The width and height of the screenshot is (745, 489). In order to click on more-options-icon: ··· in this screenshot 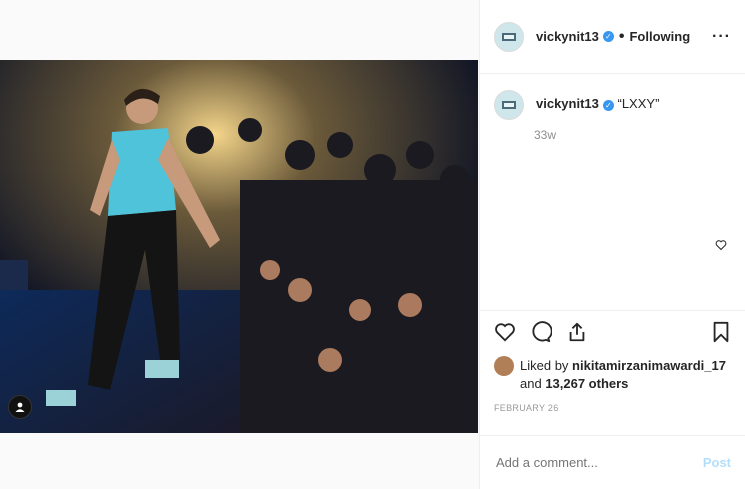, I will do `click(721, 37)`.